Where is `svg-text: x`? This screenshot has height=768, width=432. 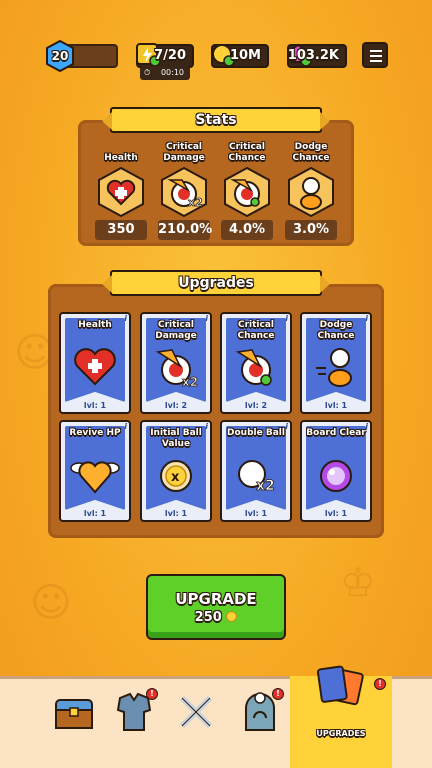
svg-text: x is located at coordinates (175, 477).